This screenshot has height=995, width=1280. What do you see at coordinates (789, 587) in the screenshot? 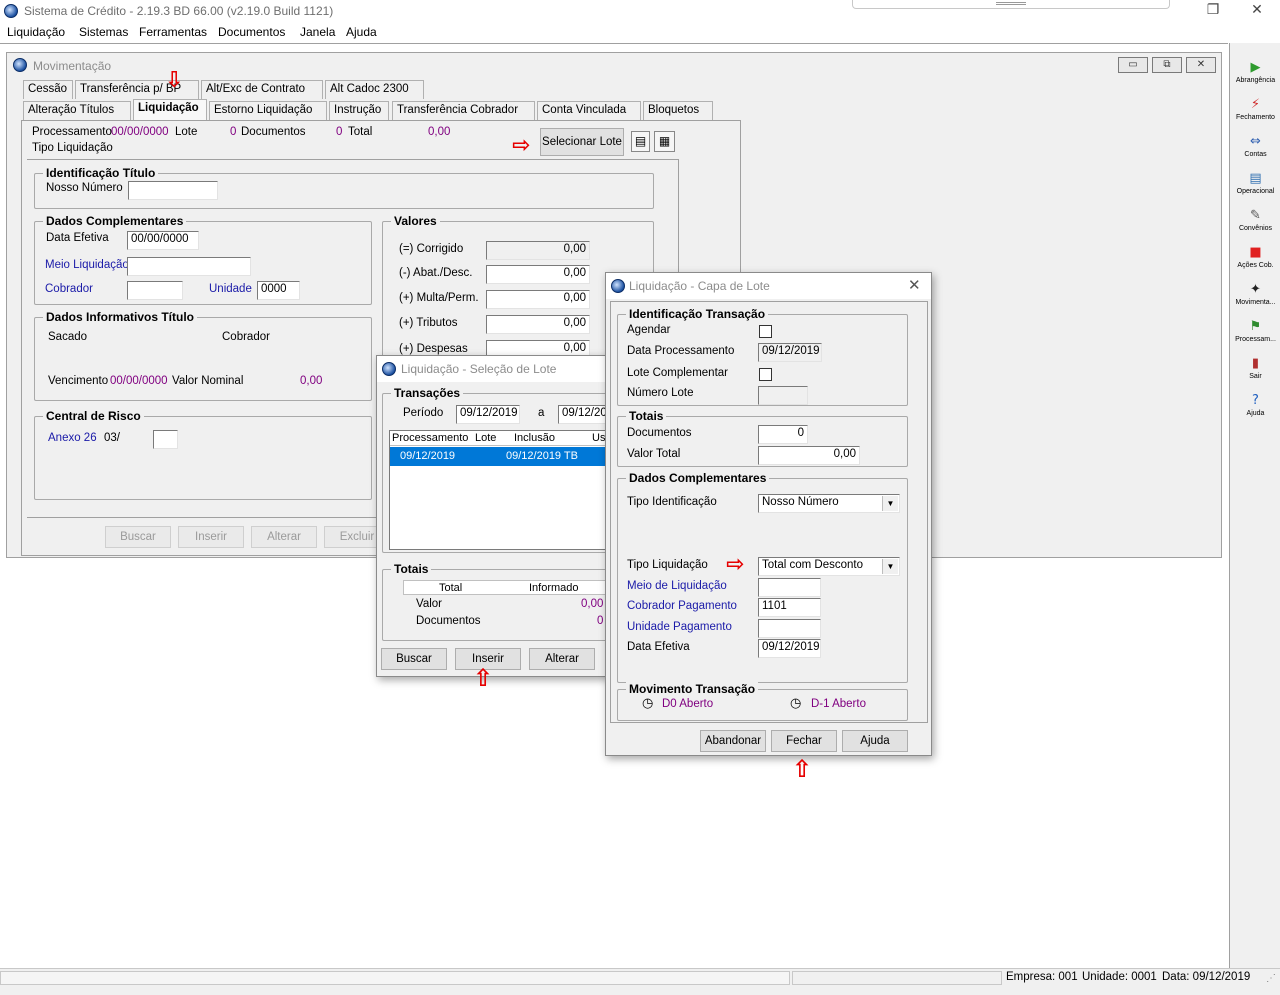
I see `meio-de-liquidacao-input` at bounding box center [789, 587].